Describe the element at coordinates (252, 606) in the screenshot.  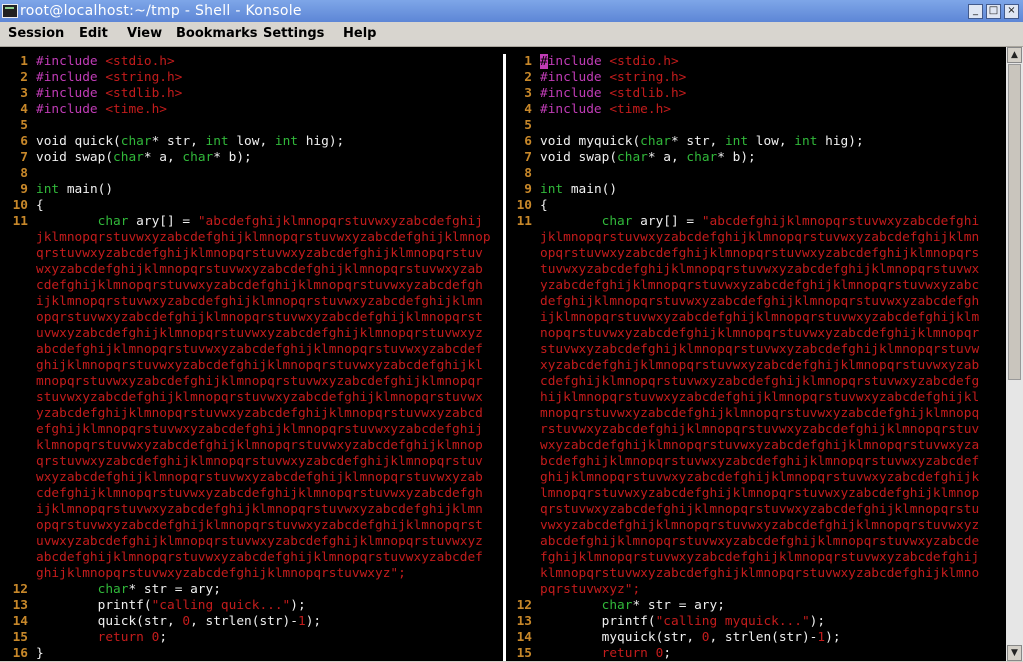
I see `code-line: 13 printf("calling quick...");` at that location.